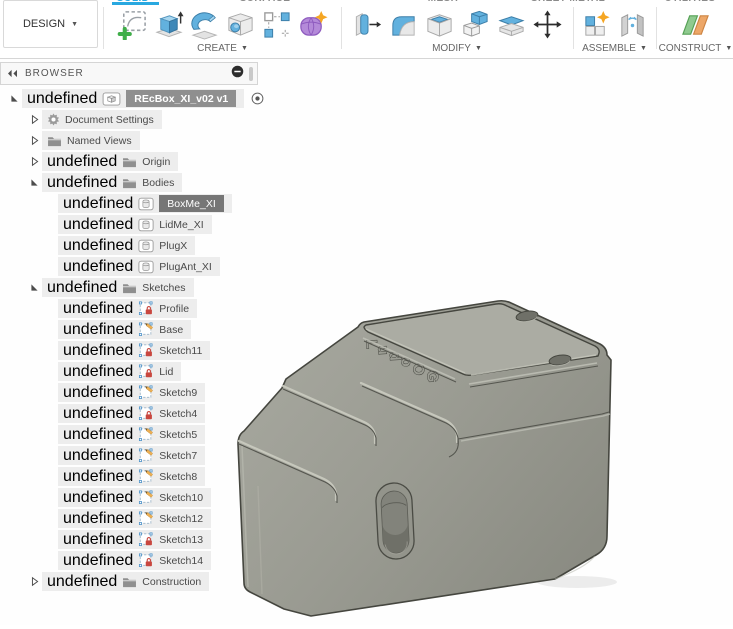  I want to click on workspace-selector: DESIGN ▼, so click(50, 24).